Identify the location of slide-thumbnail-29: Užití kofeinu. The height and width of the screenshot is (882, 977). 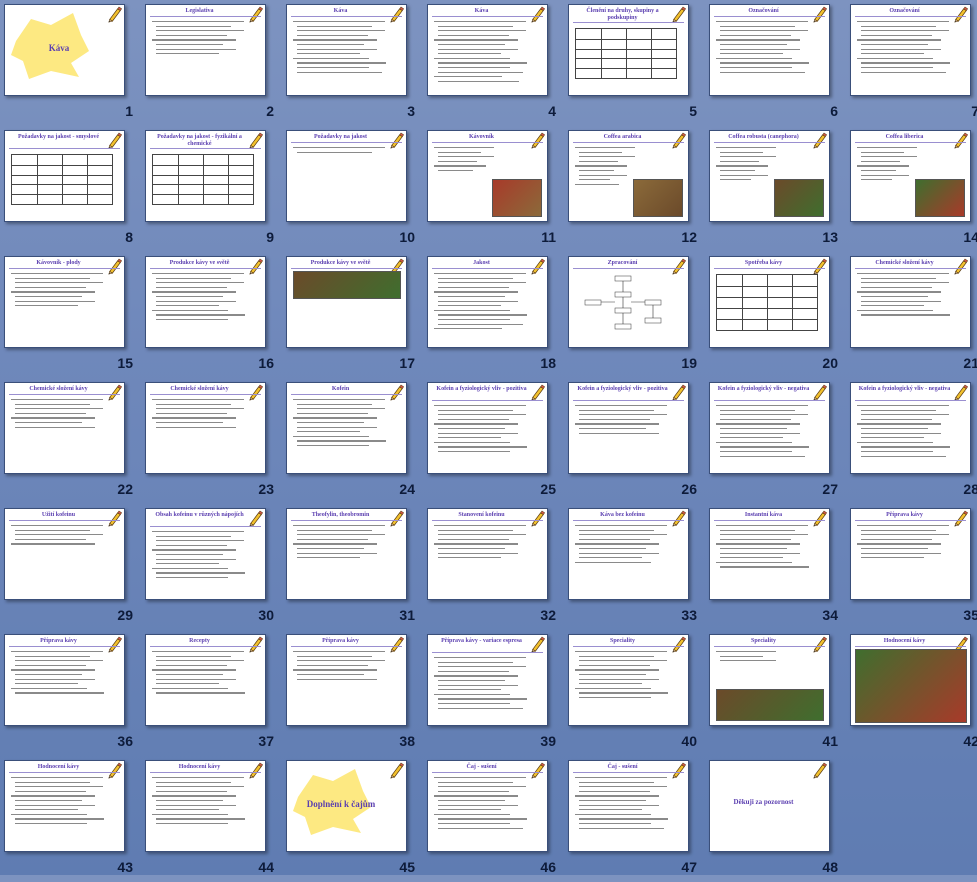
(64, 554).